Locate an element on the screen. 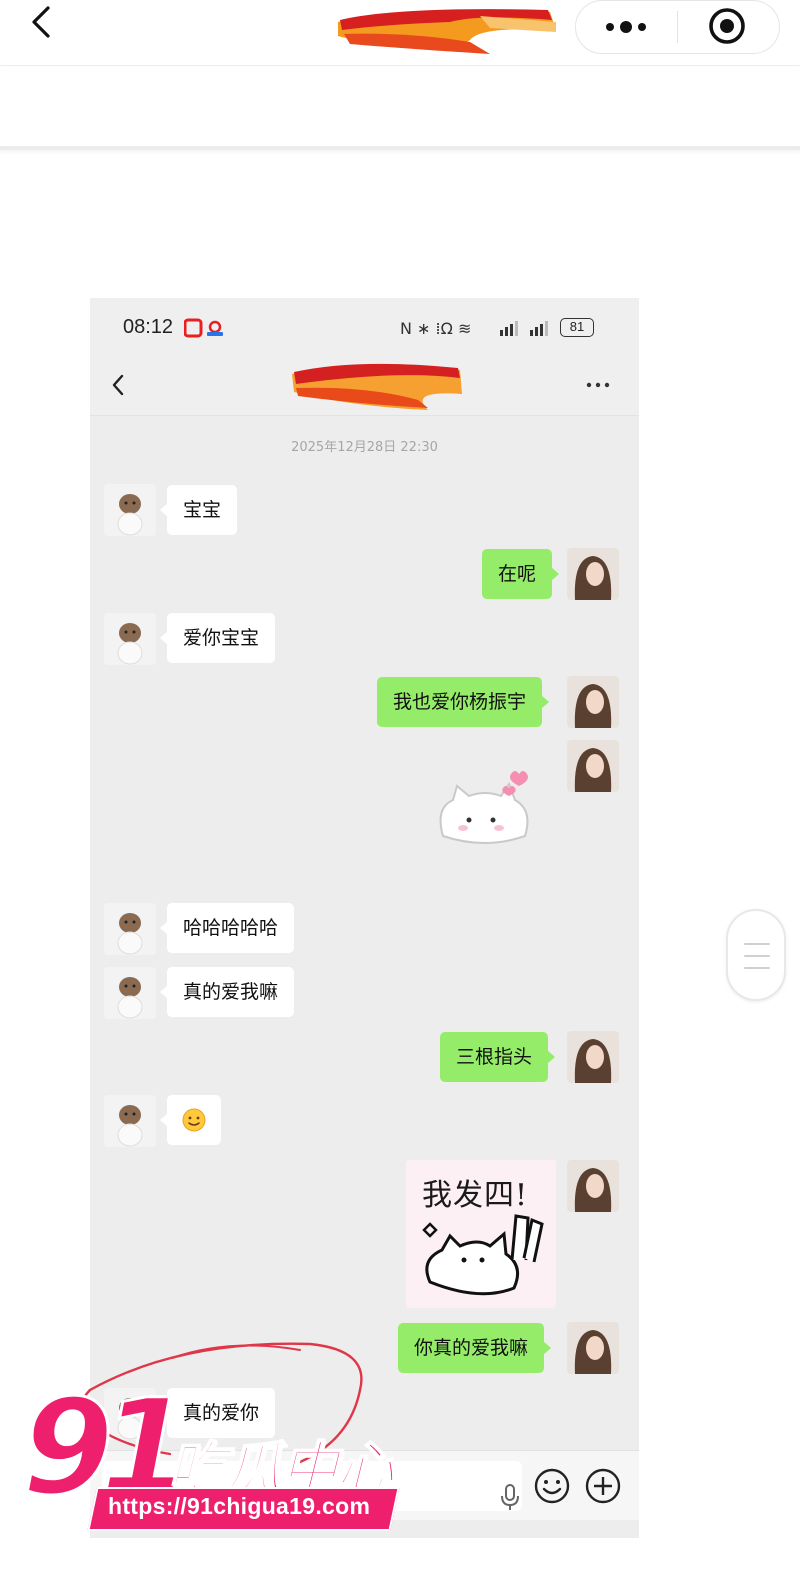 The width and height of the screenshot is (800, 1585). status-bar: 08:12 N ∗ ⁞Ω ≋ 81 is located at coordinates (364, 327).